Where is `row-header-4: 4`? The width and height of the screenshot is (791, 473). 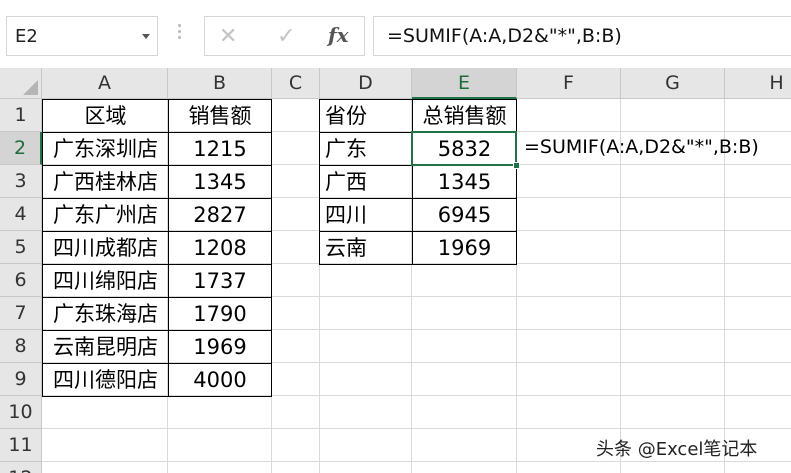 row-header-4: 4 is located at coordinates (21, 214).